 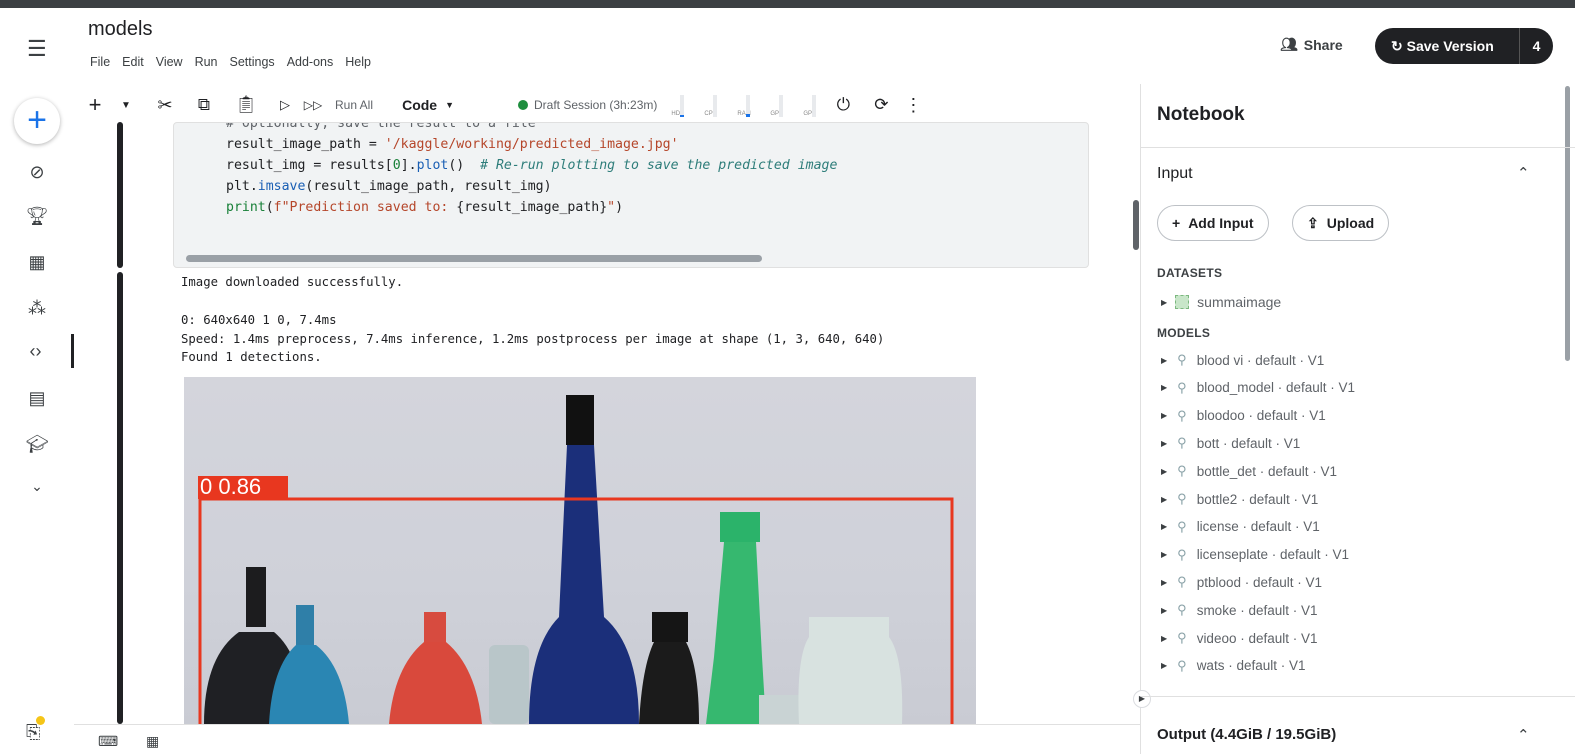 What do you see at coordinates (1240, 527) in the screenshot?
I see `model-item: ▶ ⚲ license · default · V1` at bounding box center [1240, 527].